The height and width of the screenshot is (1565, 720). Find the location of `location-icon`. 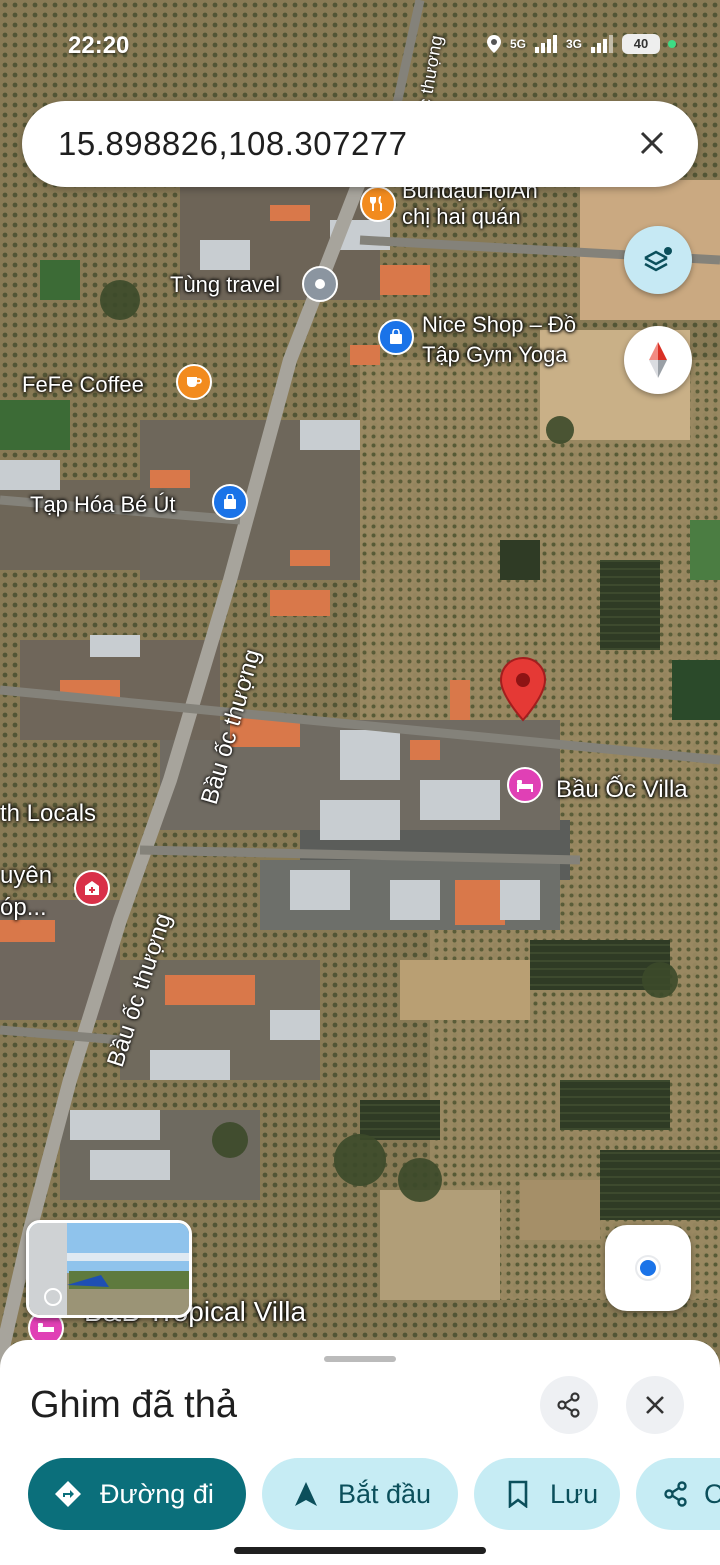

location-icon is located at coordinates (493, 44).